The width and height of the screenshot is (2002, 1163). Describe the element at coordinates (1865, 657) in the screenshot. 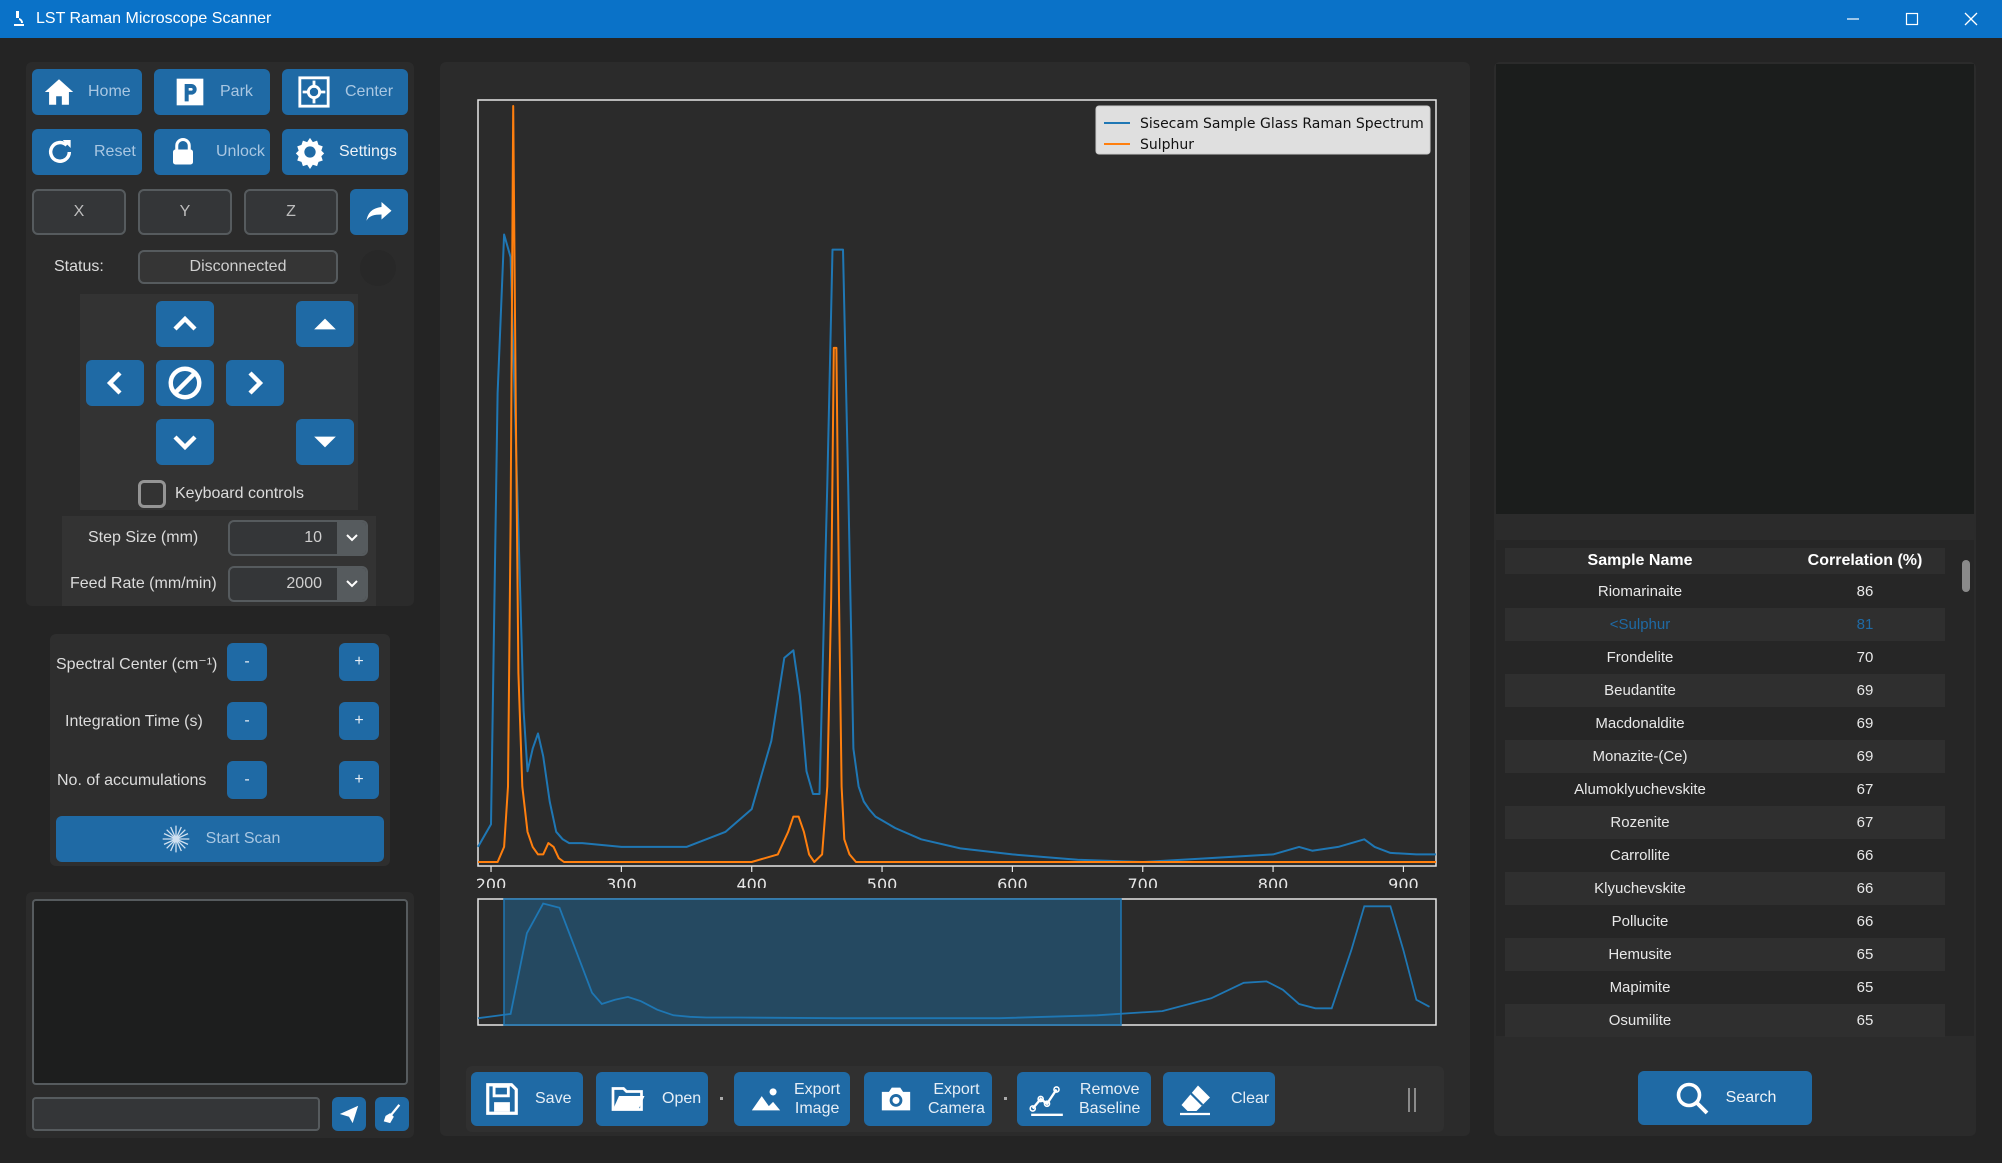

I see `correlation-cell: 70` at that location.